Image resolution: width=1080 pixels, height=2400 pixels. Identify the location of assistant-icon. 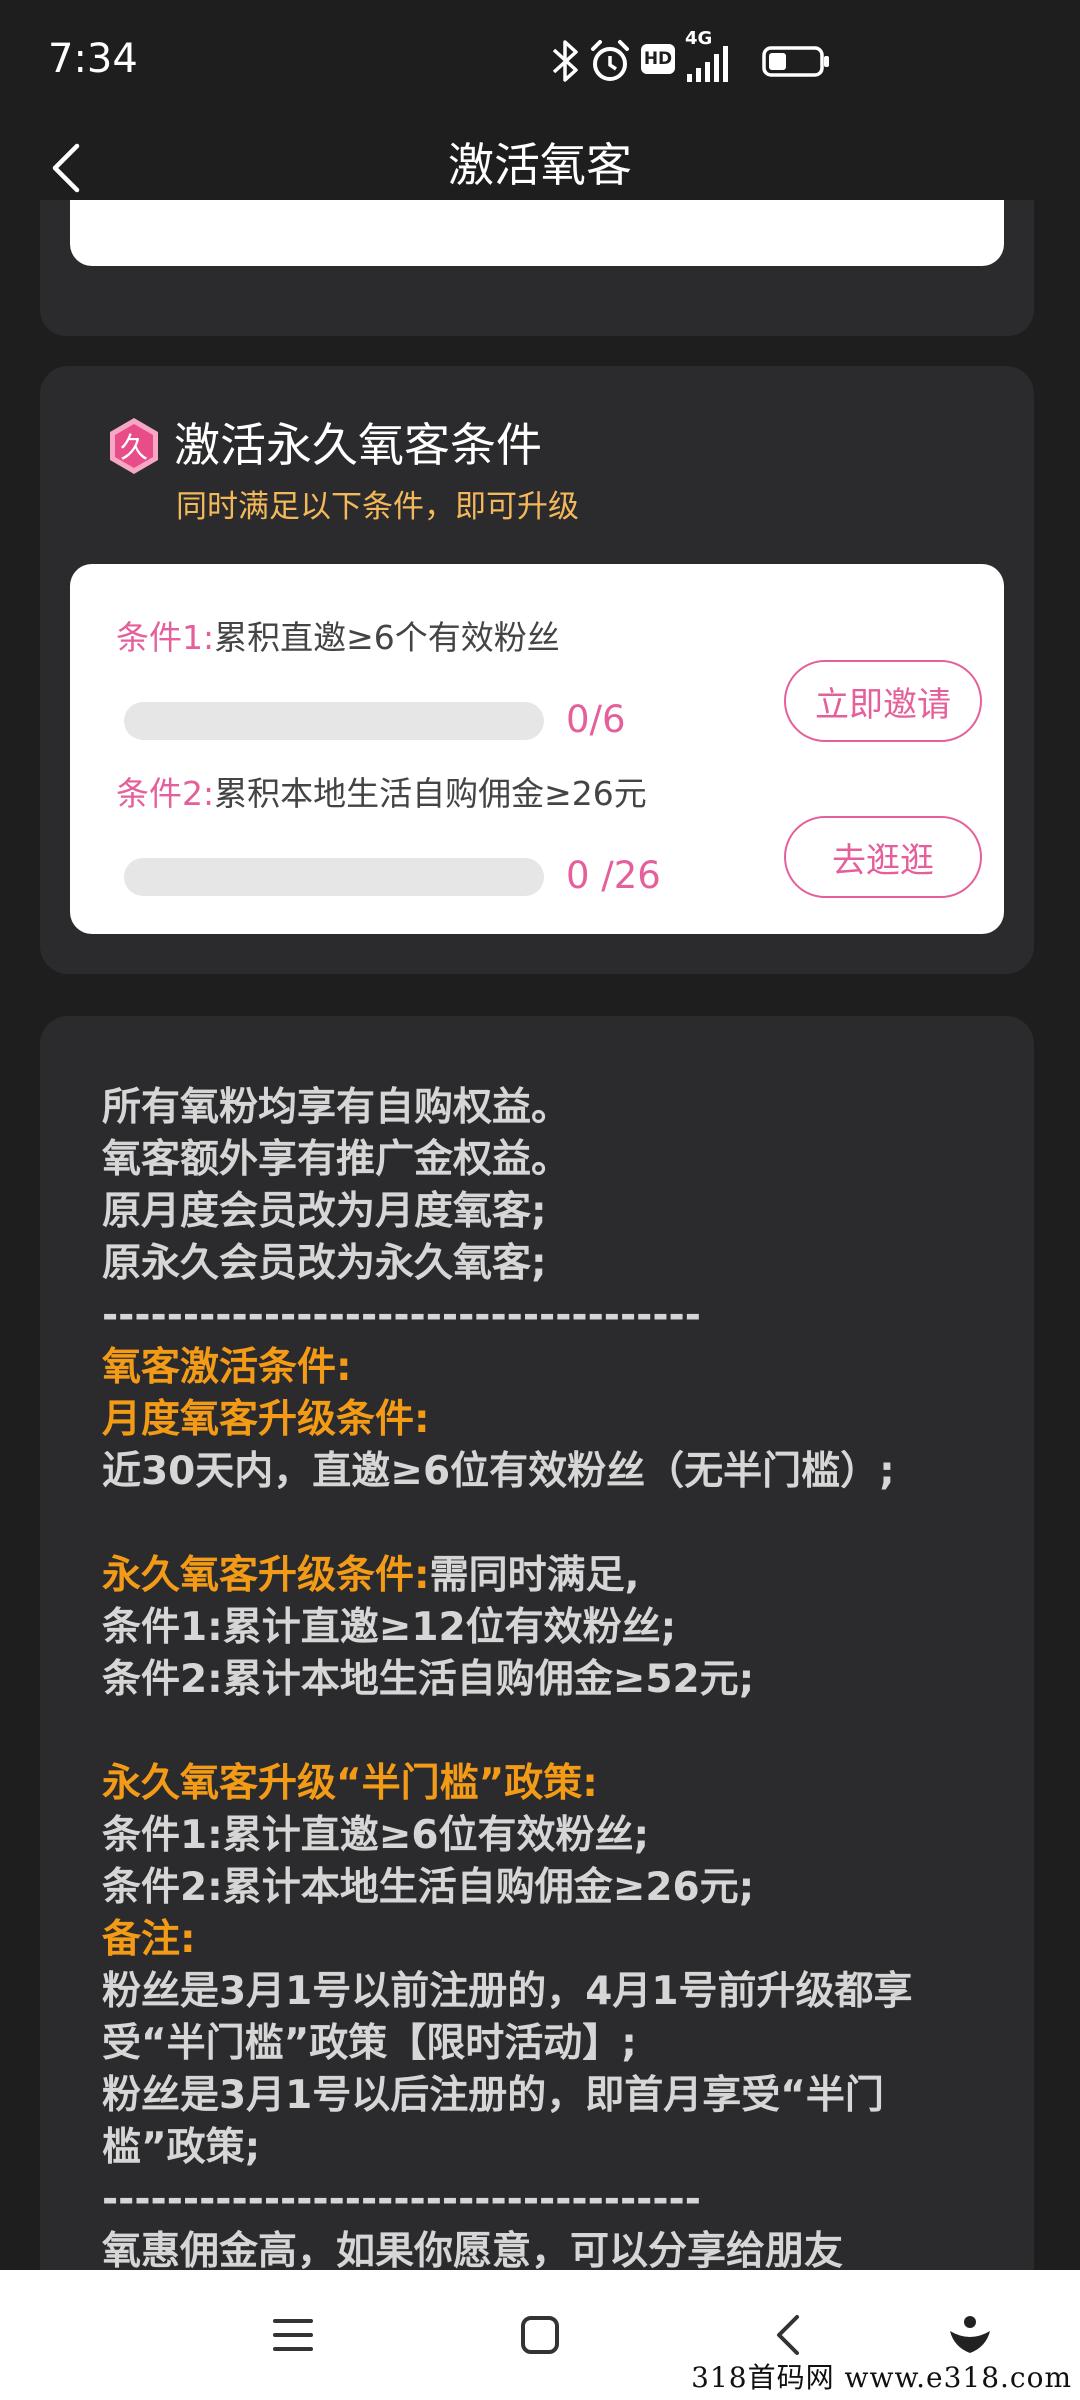
(970, 2334).